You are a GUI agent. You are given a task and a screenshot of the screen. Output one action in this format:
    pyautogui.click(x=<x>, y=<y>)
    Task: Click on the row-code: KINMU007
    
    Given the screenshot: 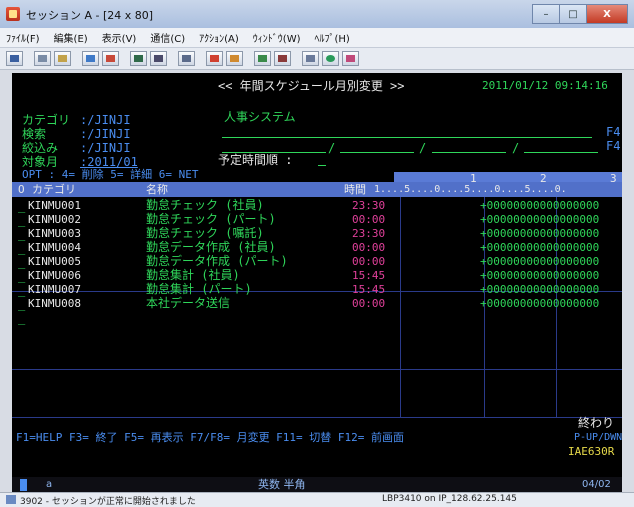 What is the action you would take?
    pyautogui.click(x=54, y=289)
    